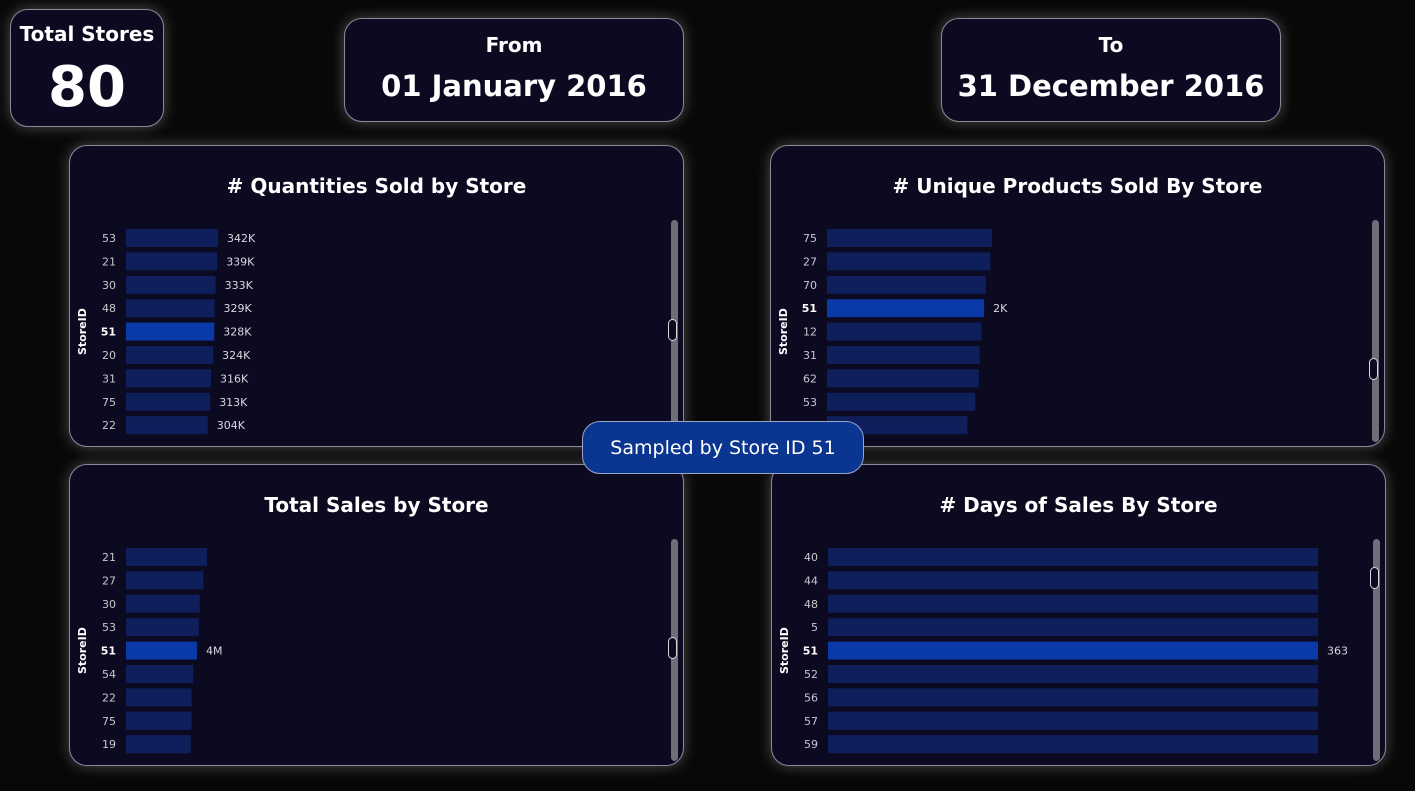 The width and height of the screenshot is (1415, 791). I want to click on data-label: 313K, so click(233, 402).